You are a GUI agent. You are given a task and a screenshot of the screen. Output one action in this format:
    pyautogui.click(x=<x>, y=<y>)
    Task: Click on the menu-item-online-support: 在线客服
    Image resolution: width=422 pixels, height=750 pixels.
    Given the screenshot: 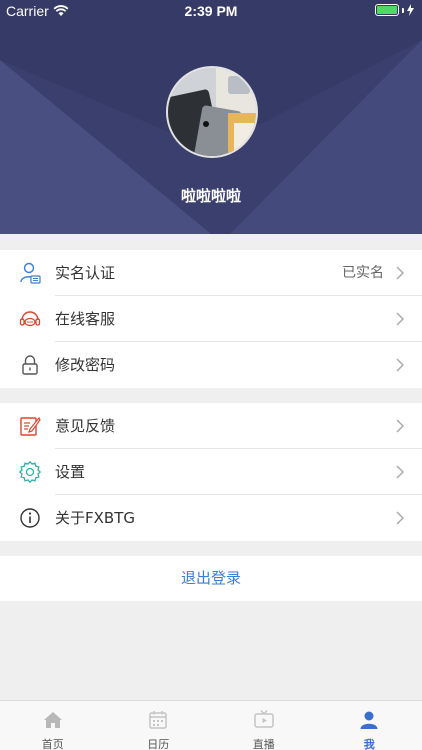 What is the action you would take?
    pyautogui.click(x=211, y=319)
    